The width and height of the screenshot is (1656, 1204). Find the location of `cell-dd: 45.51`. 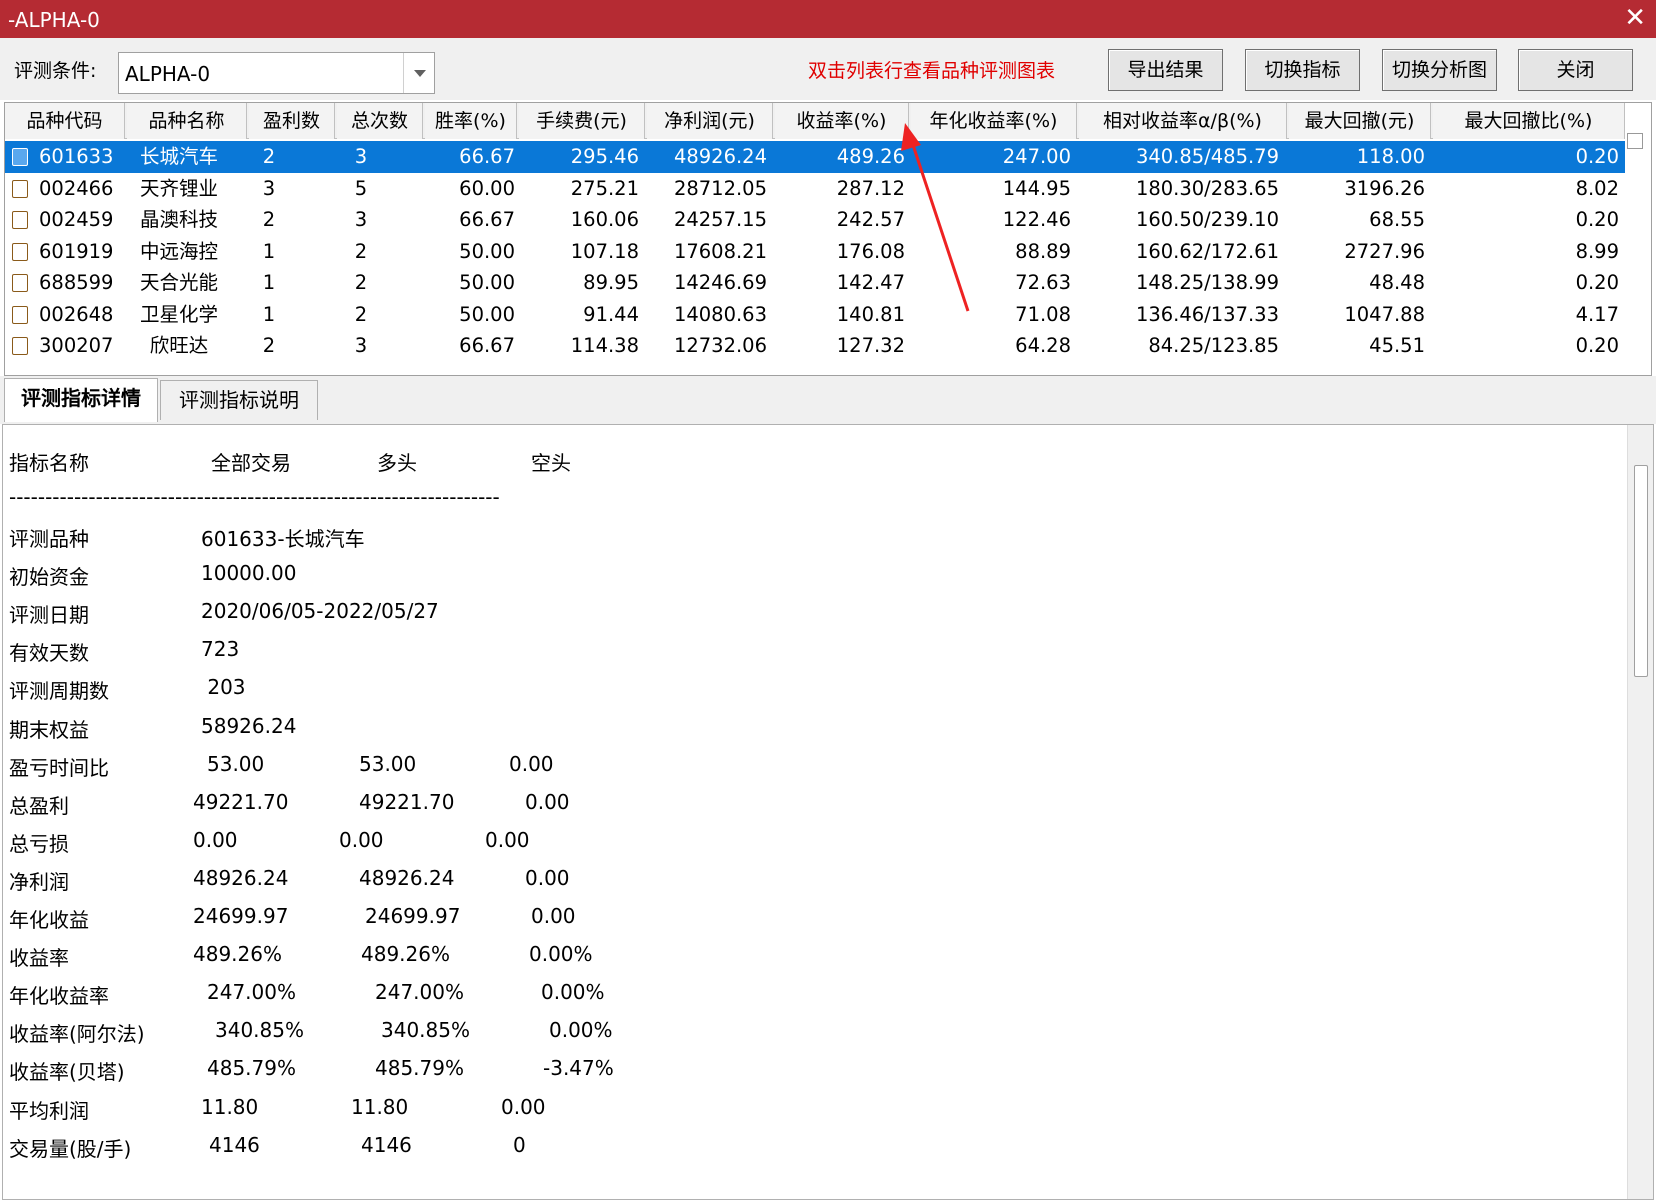

cell-dd: 45.51 is located at coordinates (1397, 345).